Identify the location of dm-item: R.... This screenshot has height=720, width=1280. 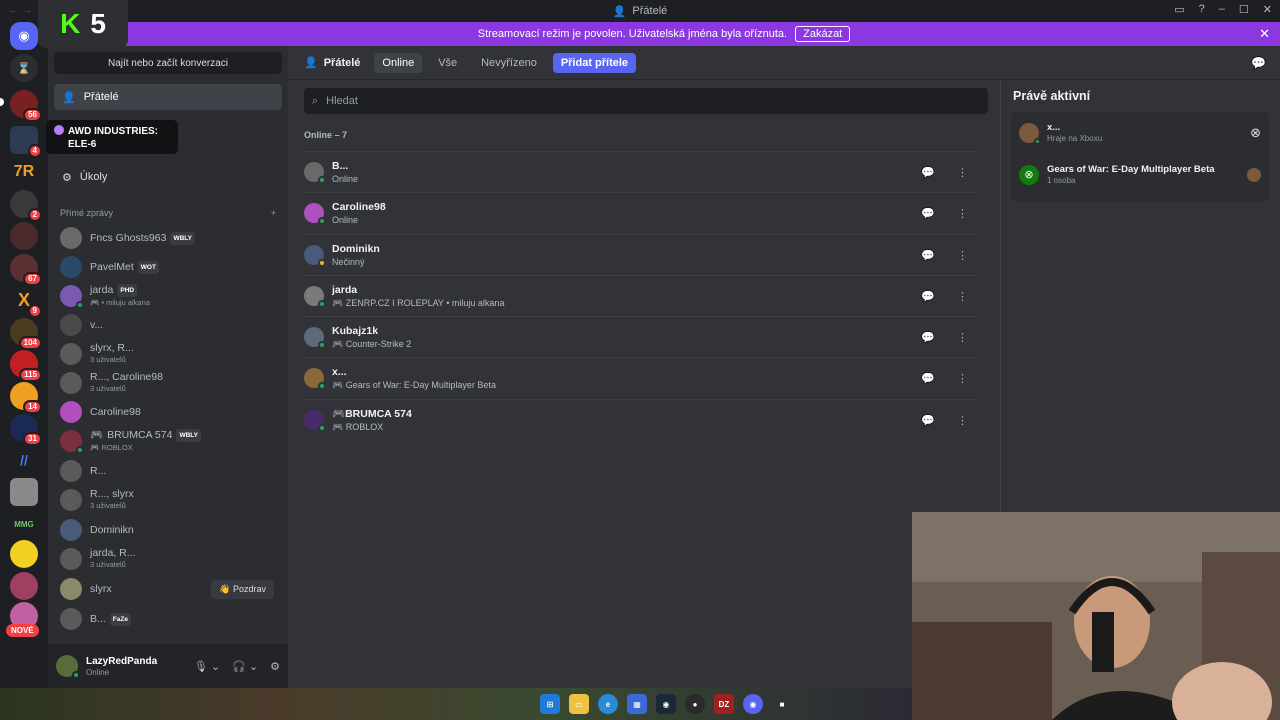
(168, 471).